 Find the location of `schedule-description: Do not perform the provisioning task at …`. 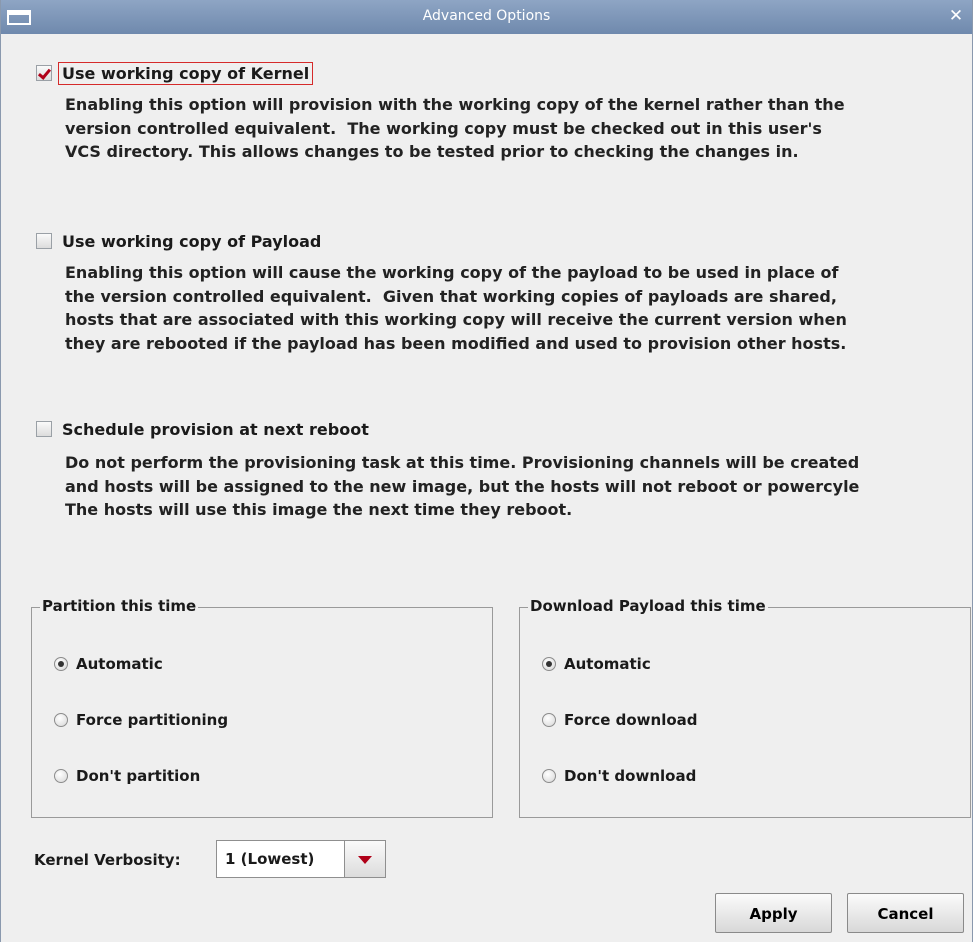

schedule-description: Do not perform the provisioning task at … is located at coordinates (462, 486).